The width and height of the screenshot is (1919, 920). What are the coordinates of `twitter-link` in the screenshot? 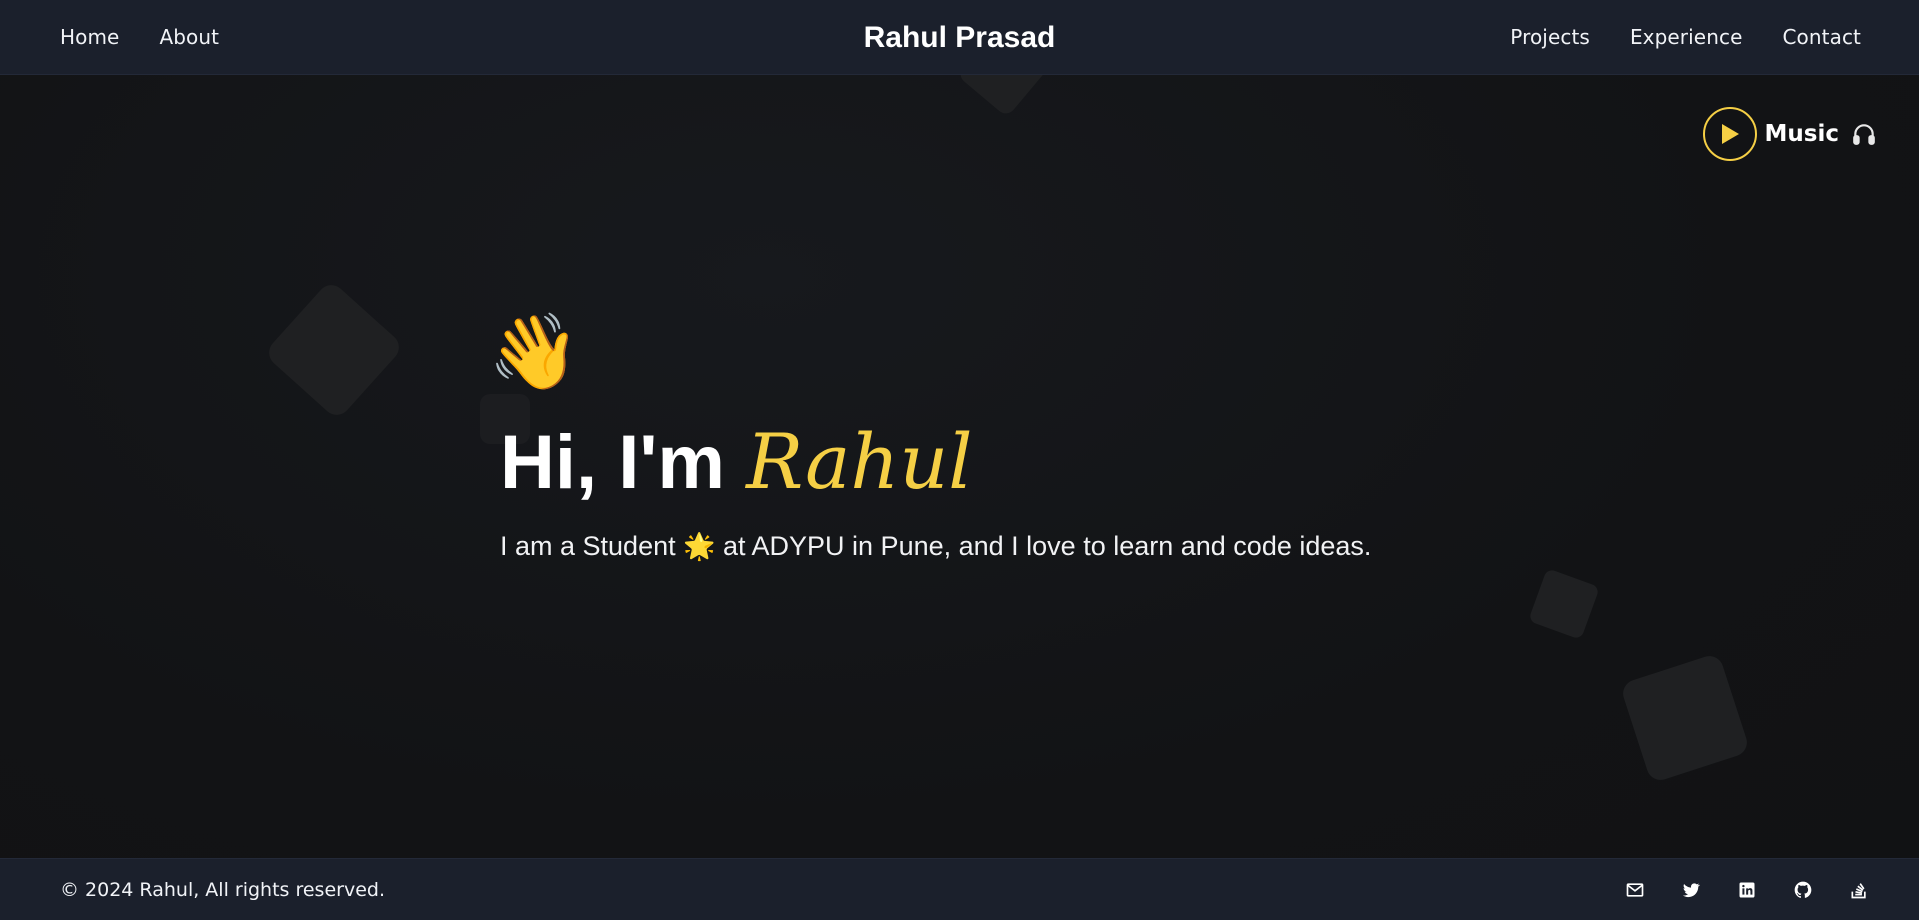 It's located at (1691, 890).